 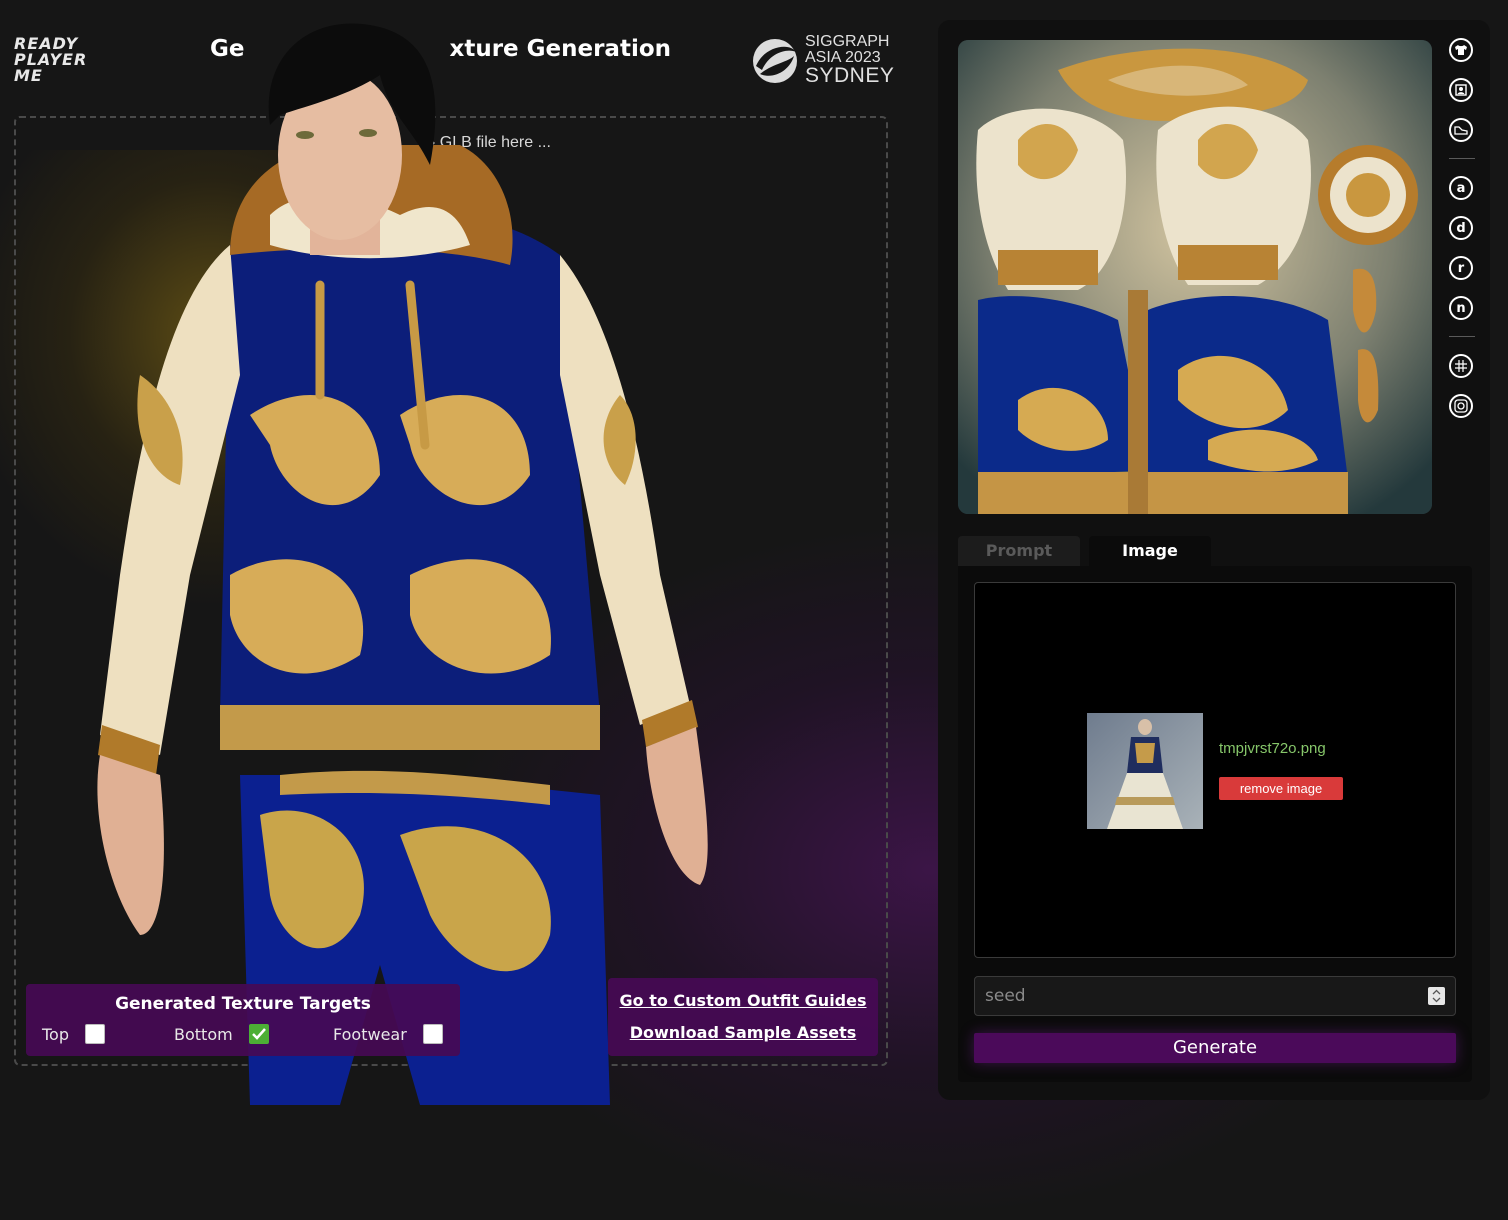 What do you see at coordinates (1281, 788) in the screenshot?
I see `remove-image-button: remove image` at bounding box center [1281, 788].